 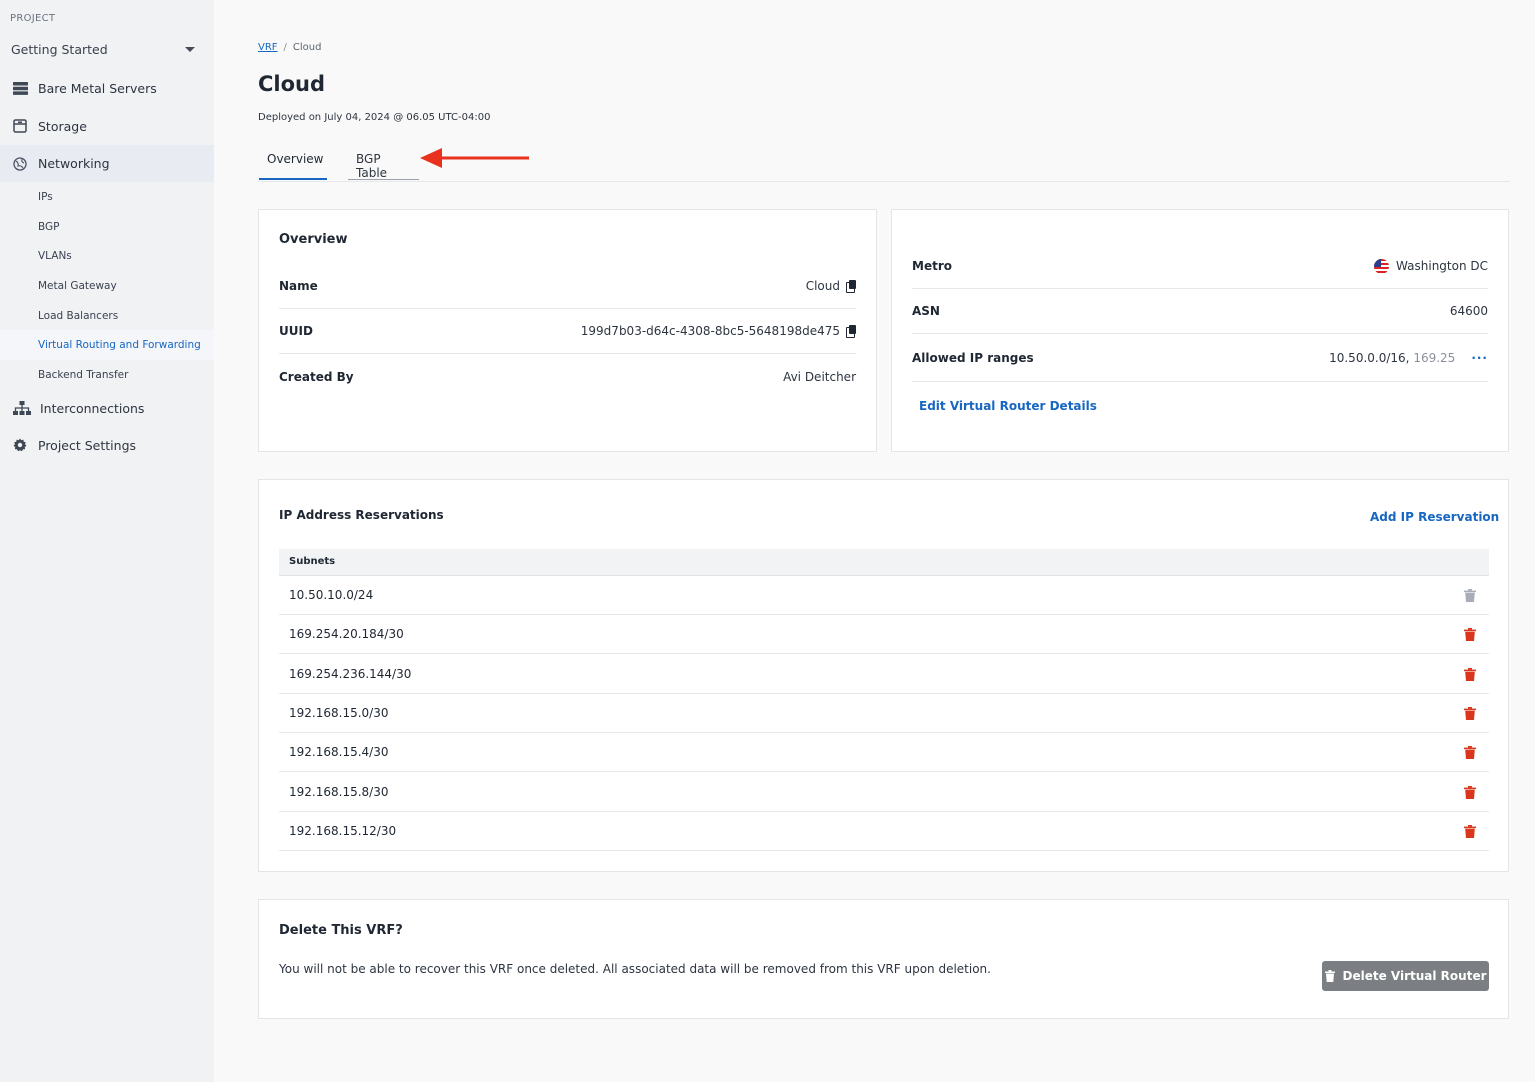 I want to click on storage-icon, so click(x=20, y=126).